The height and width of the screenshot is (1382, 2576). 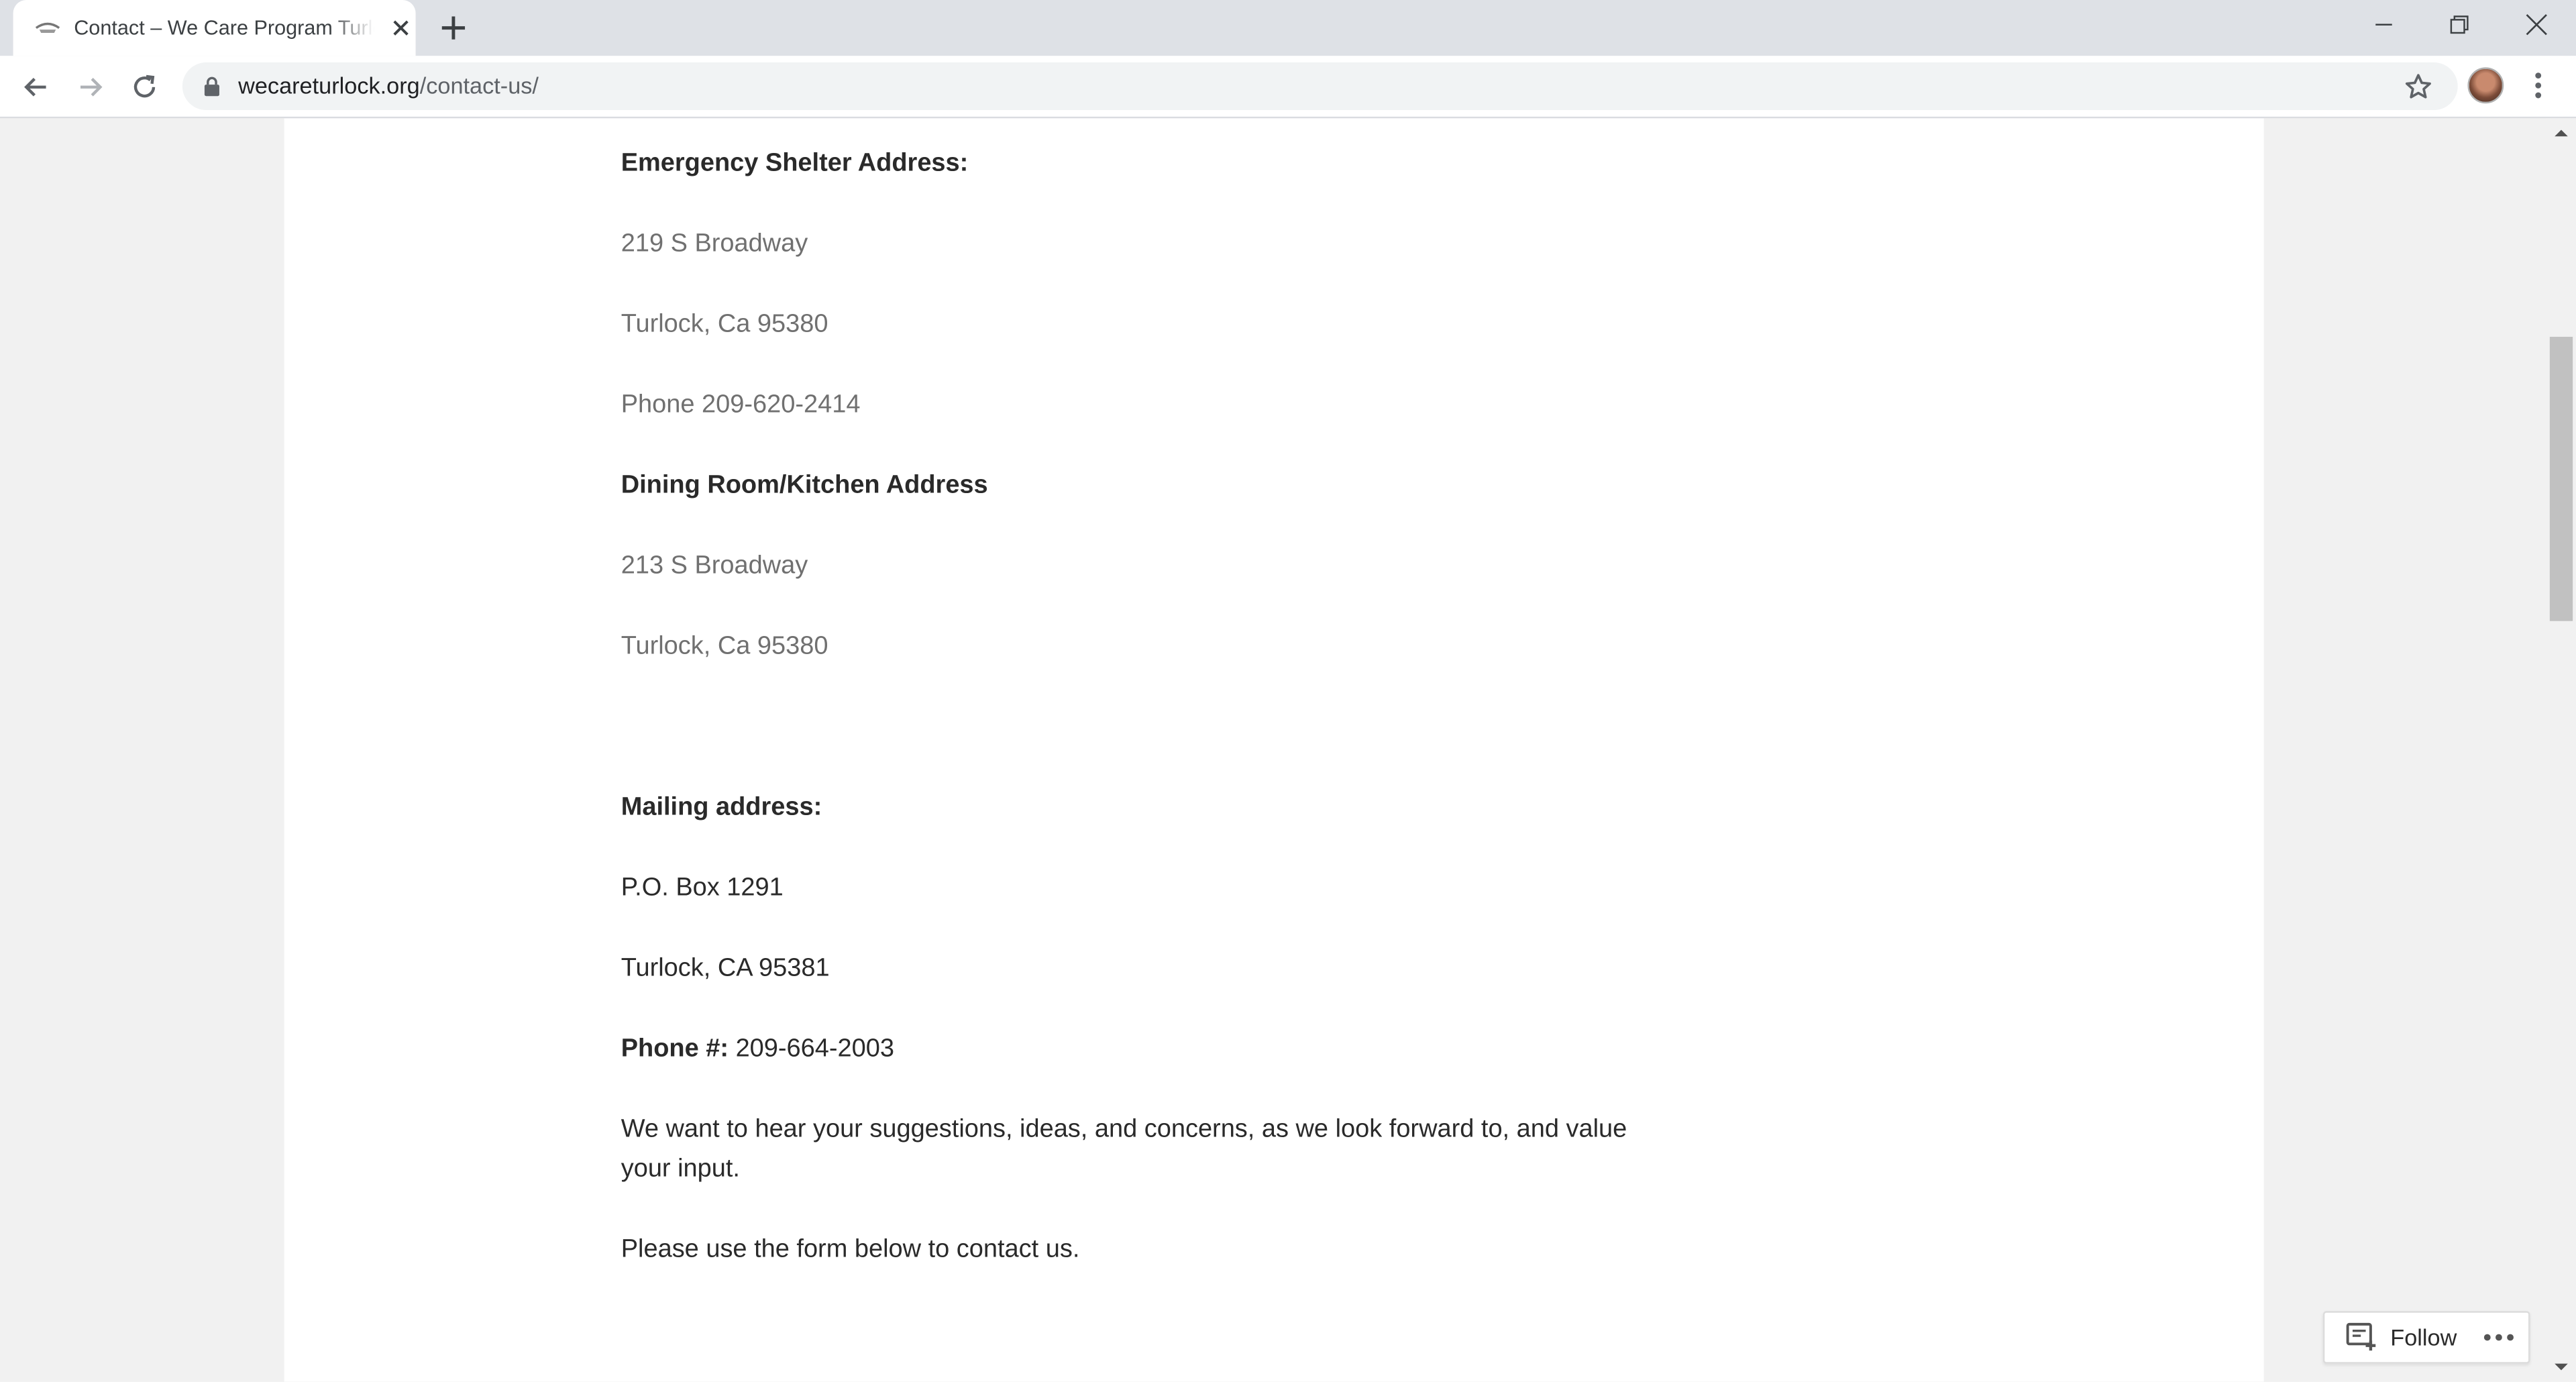 I want to click on phone-label: Phone #:, so click(x=675, y=1048).